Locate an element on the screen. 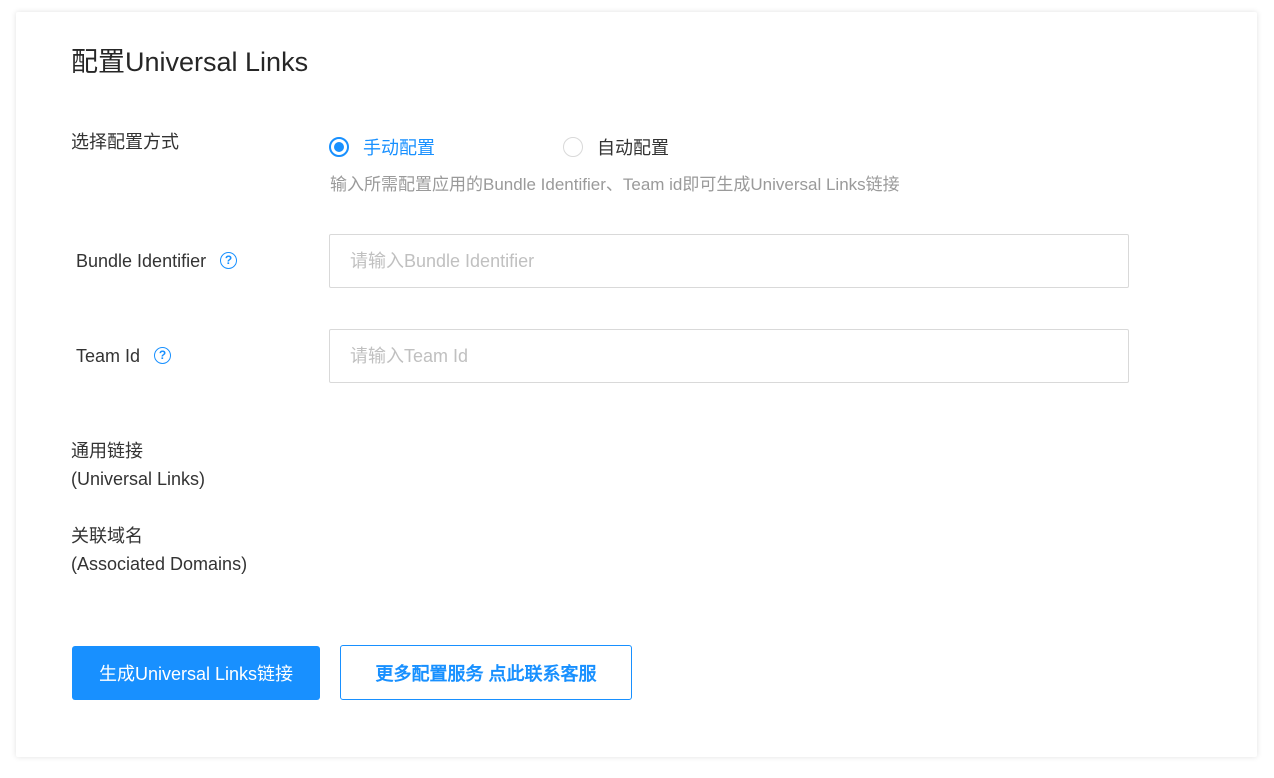 Image resolution: width=1274 pixels, height=778 pixels. team-id-label-row: Team Id? is located at coordinates (124, 356).